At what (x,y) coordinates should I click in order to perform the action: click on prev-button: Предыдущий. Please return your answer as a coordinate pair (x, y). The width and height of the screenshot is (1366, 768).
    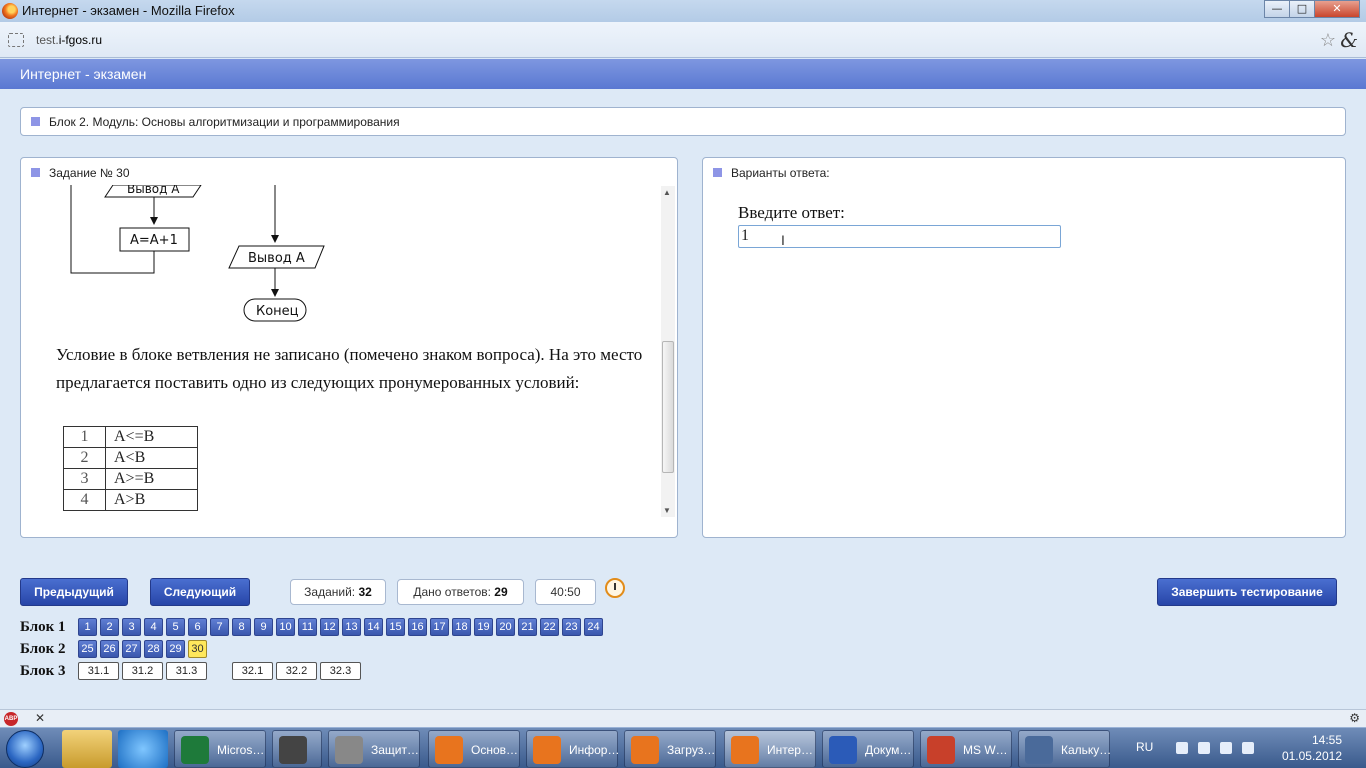
    Looking at the image, I should click on (74, 592).